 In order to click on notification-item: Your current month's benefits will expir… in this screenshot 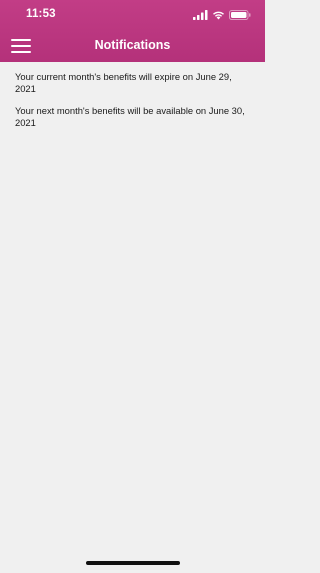, I will do `click(123, 82)`.